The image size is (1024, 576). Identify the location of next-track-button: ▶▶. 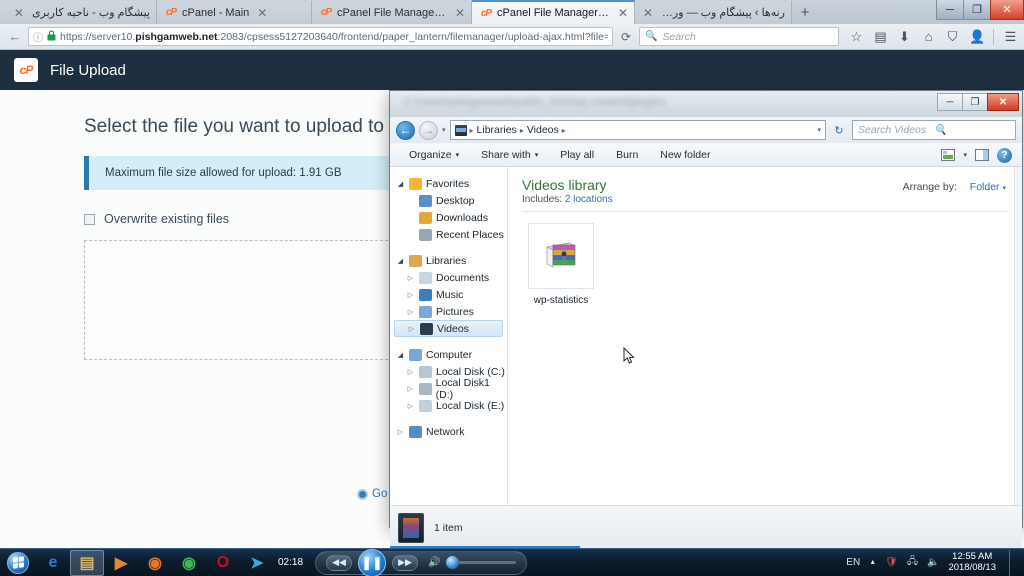
(405, 562).